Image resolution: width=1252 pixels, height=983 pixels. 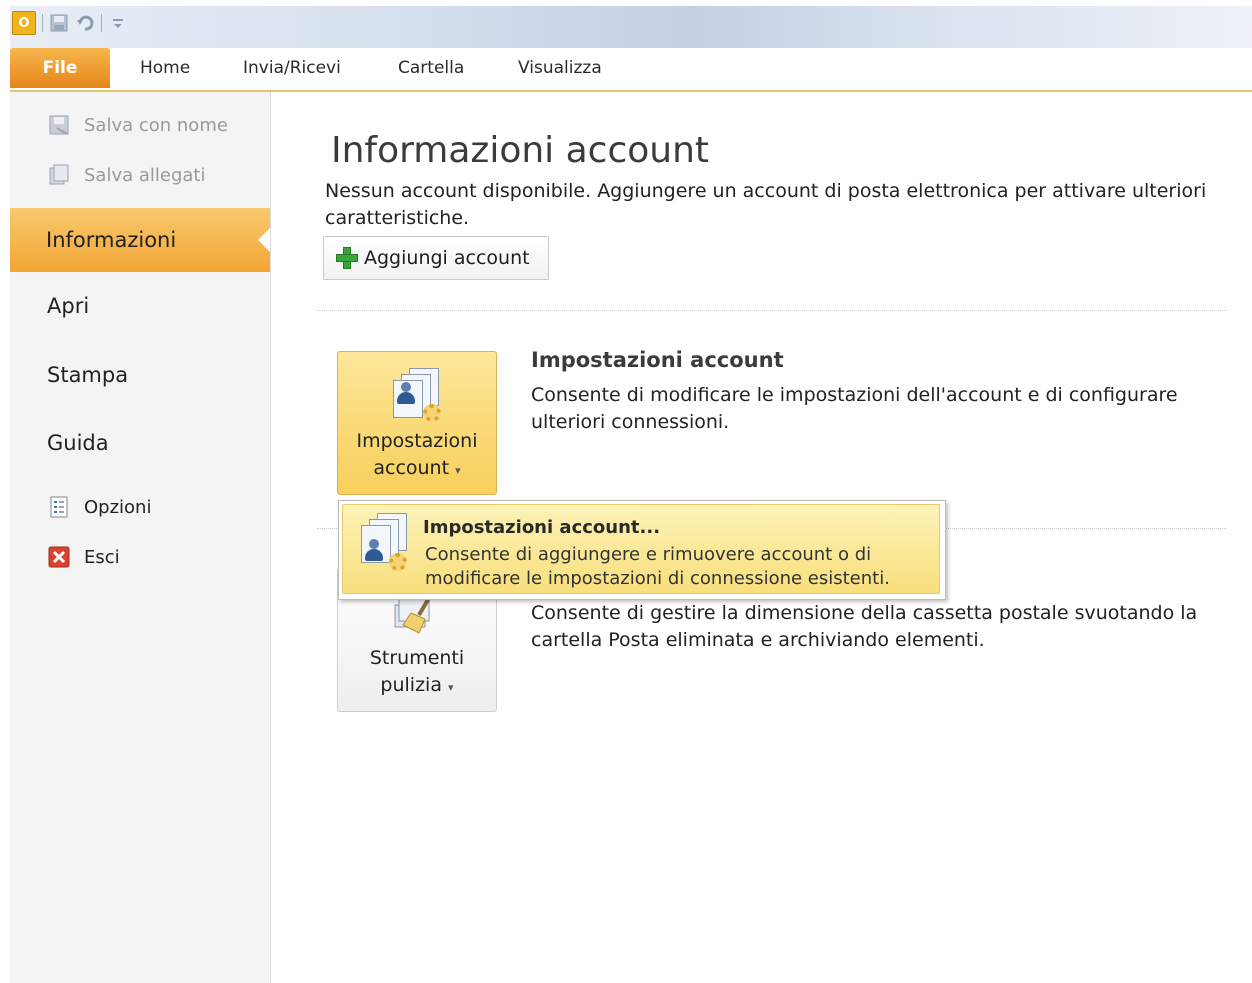 I want to click on save-attachments-icon, so click(x=59, y=175).